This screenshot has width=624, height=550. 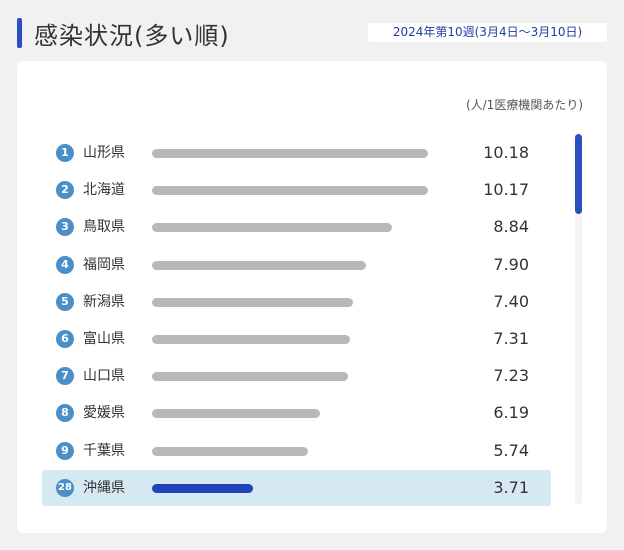 What do you see at coordinates (312, 31) in the screenshot?
I see `header: 感染状況(多い順) 2024年第10週(3月4日〜3月10日)` at bounding box center [312, 31].